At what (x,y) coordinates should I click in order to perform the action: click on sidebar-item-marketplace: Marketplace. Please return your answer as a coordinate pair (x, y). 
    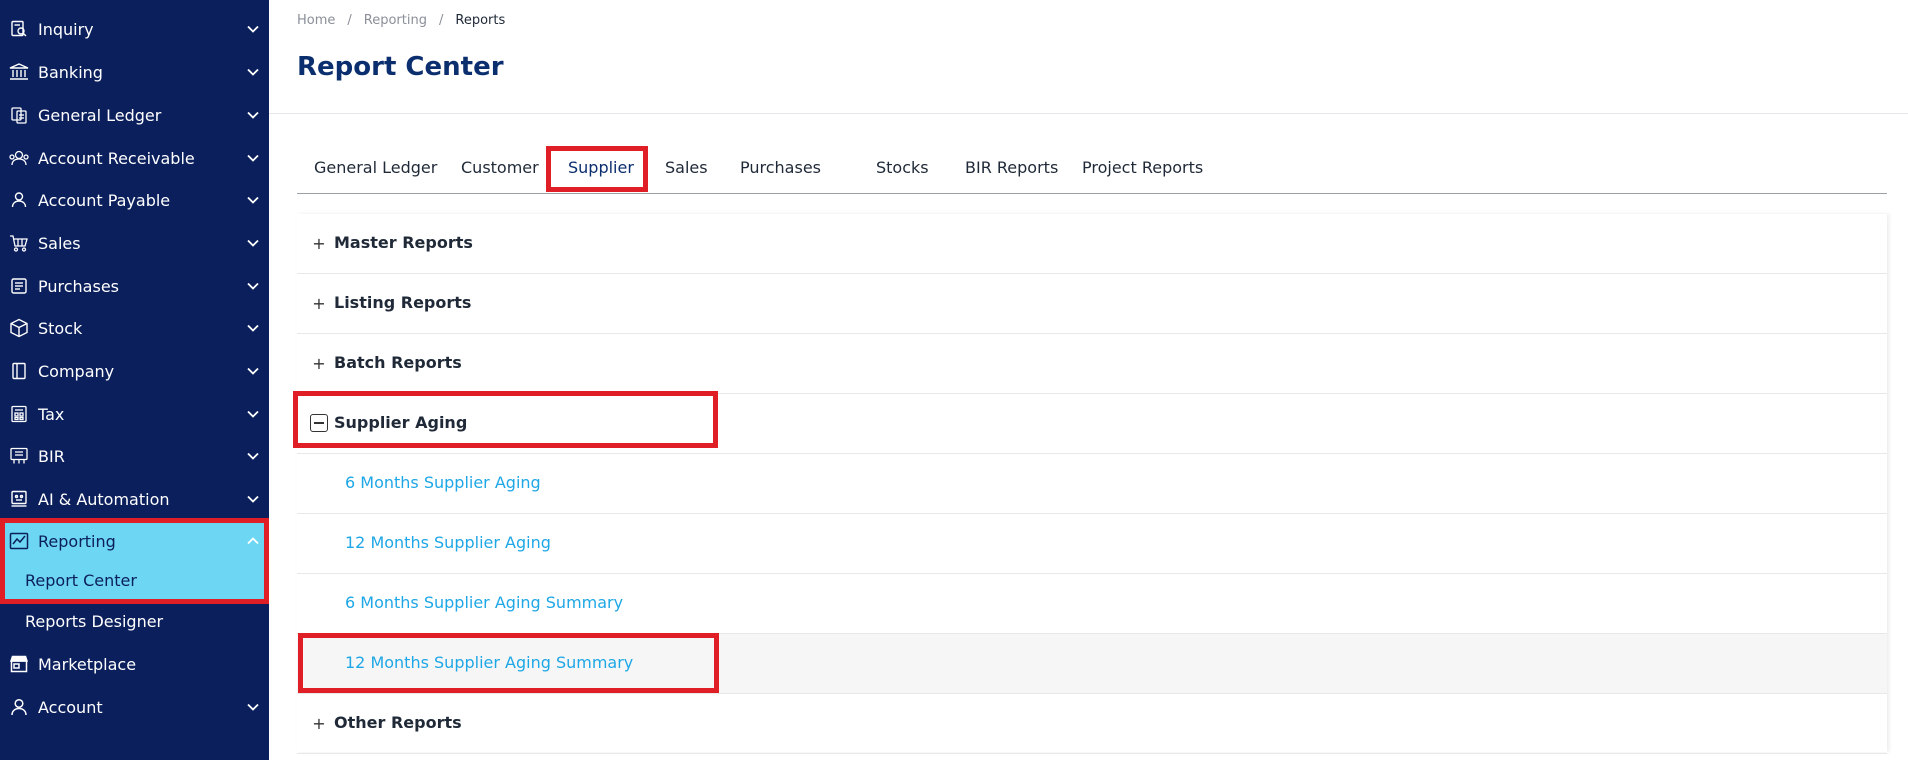
    Looking at the image, I should click on (134, 664).